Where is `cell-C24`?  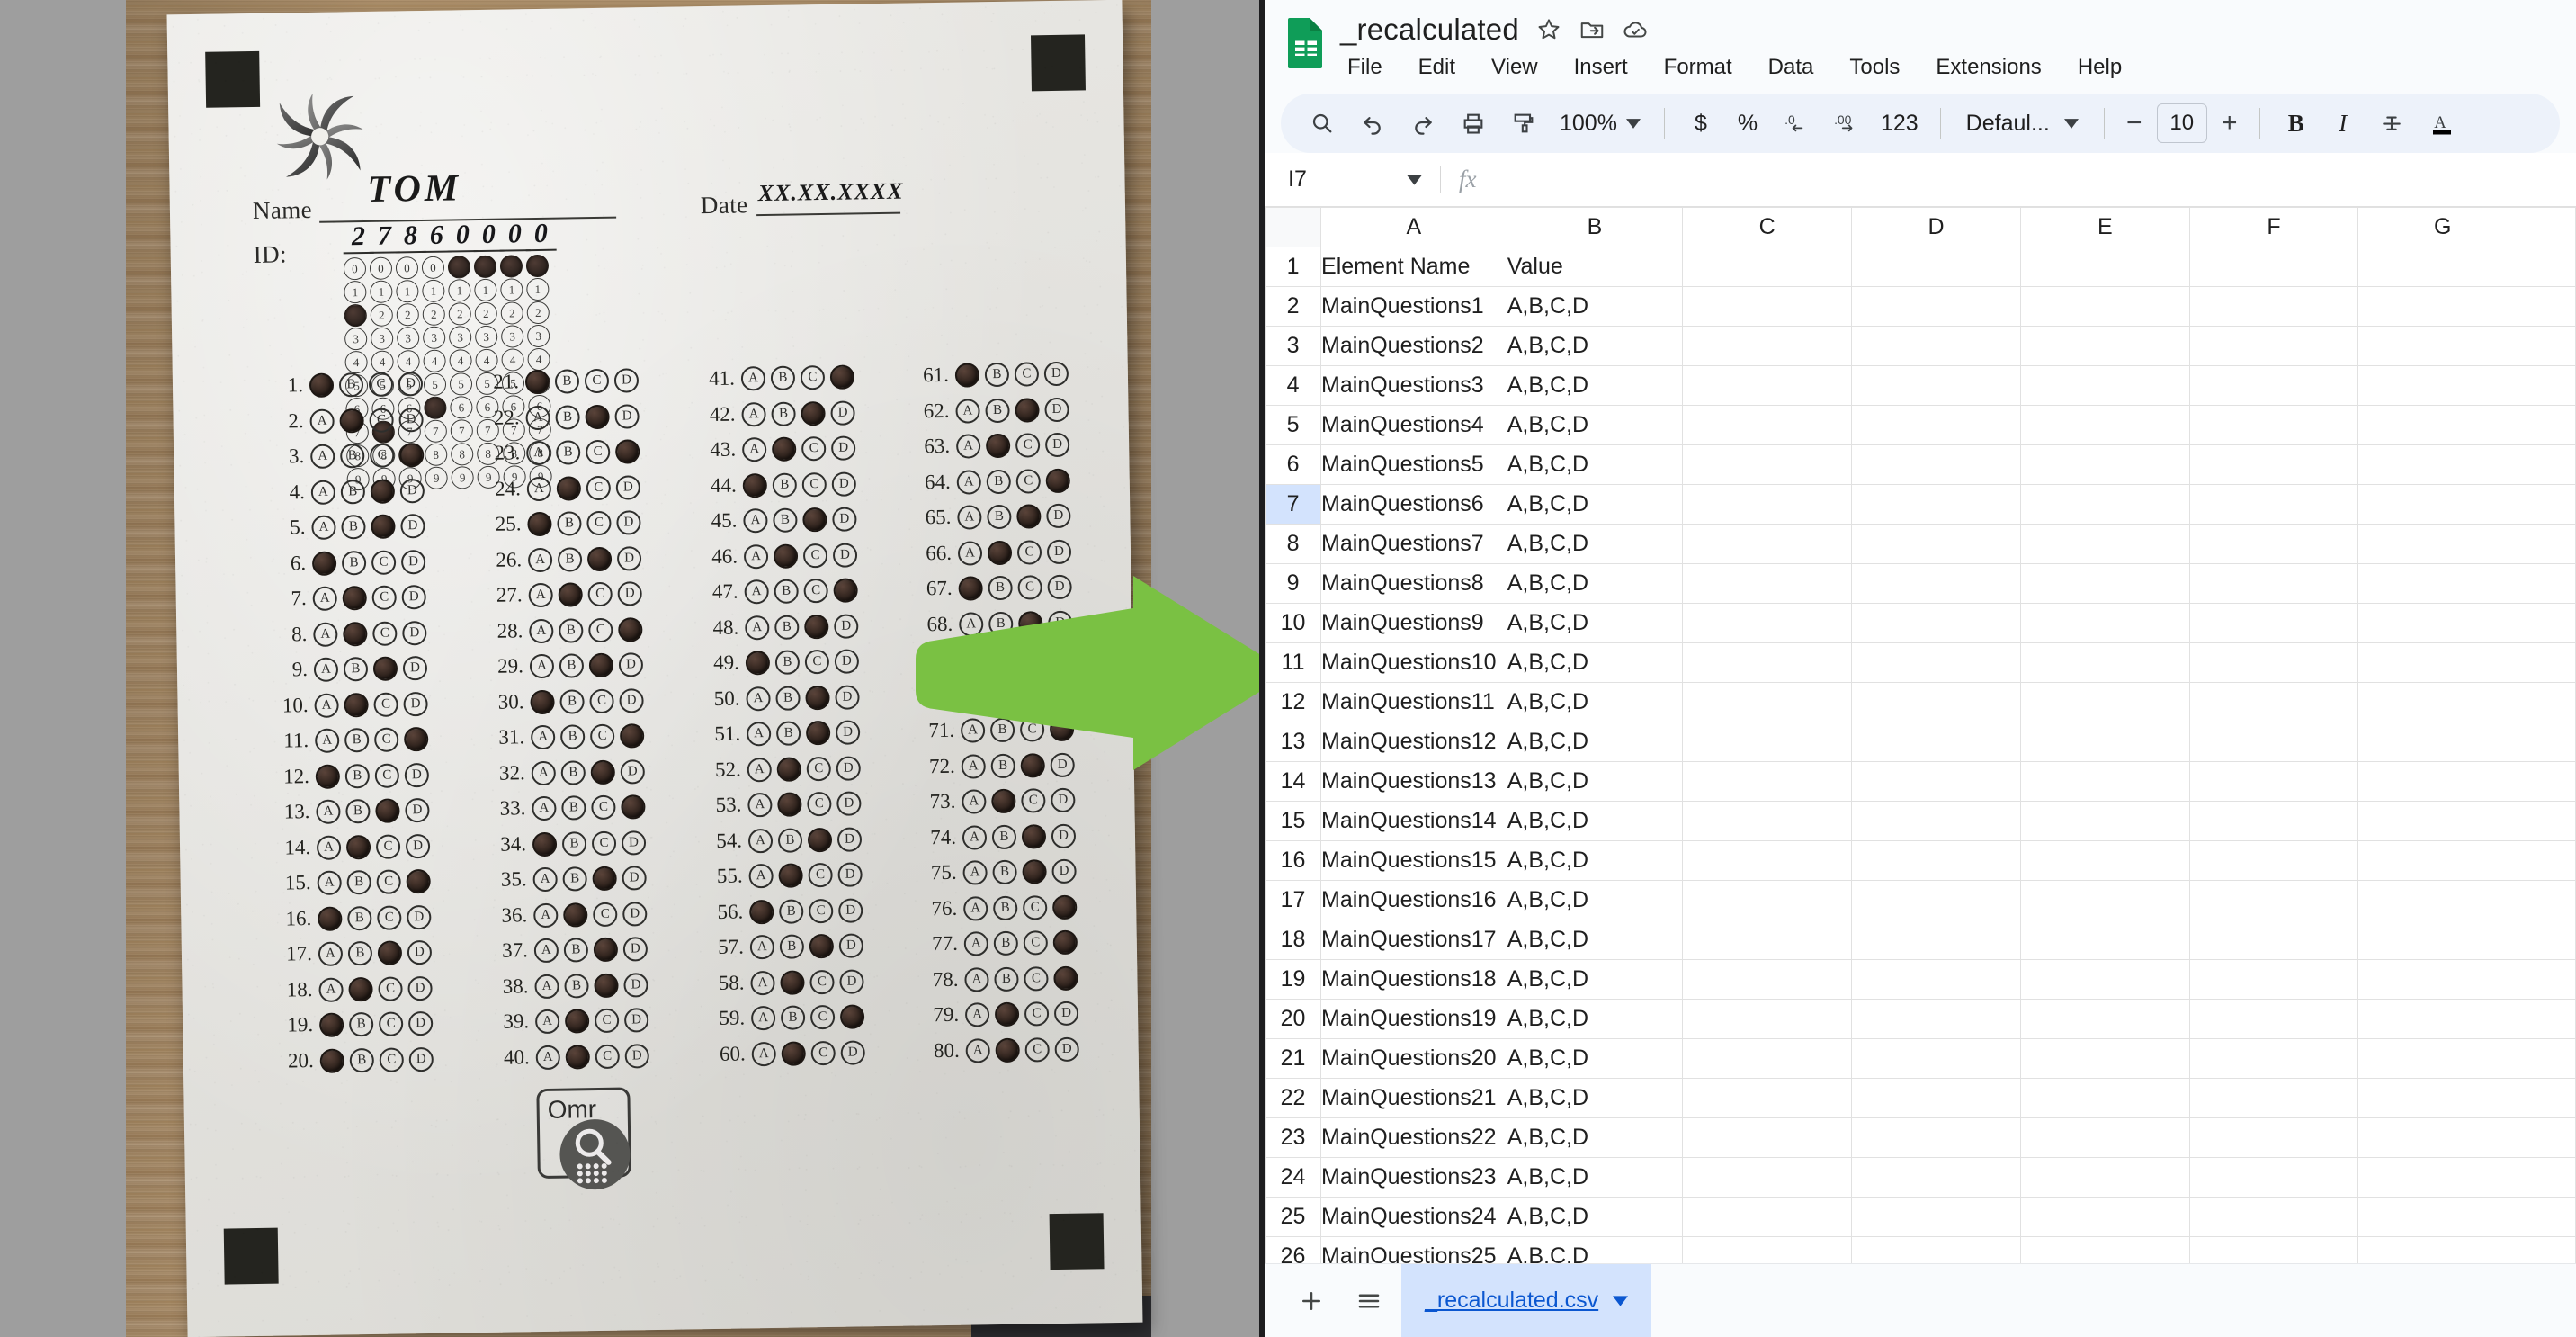
cell-C24 is located at coordinates (1767, 1177).